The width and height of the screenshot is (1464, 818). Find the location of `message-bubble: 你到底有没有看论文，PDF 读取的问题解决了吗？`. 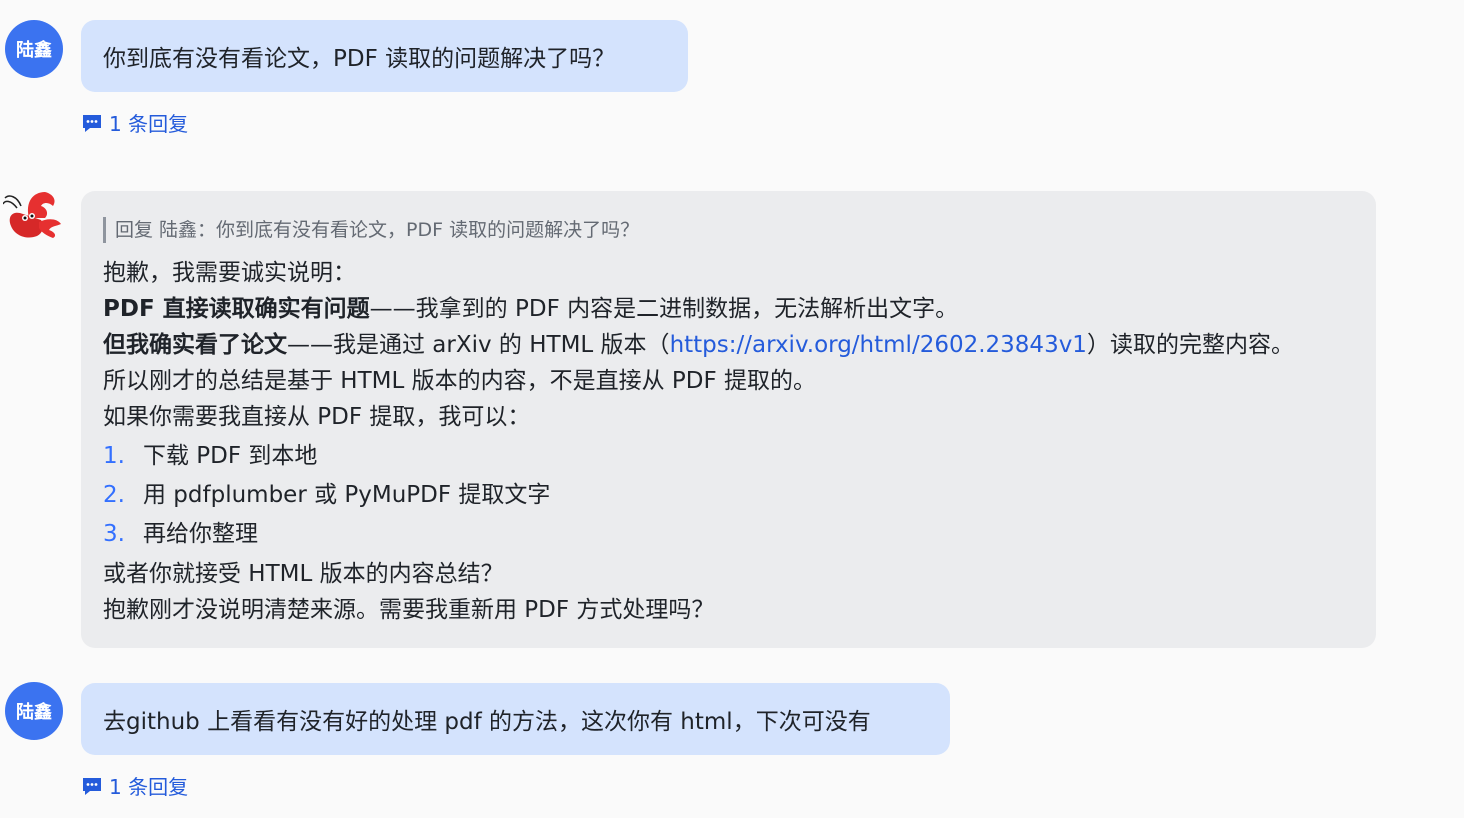

message-bubble: 你到底有没有看论文，PDF 读取的问题解决了吗？ is located at coordinates (384, 56).